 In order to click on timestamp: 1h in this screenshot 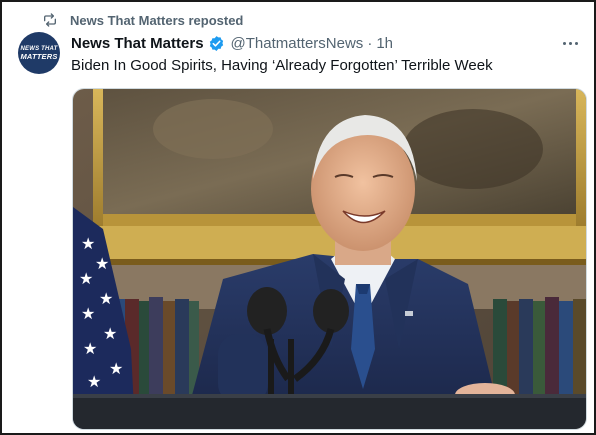, I will do `click(384, 43)`.